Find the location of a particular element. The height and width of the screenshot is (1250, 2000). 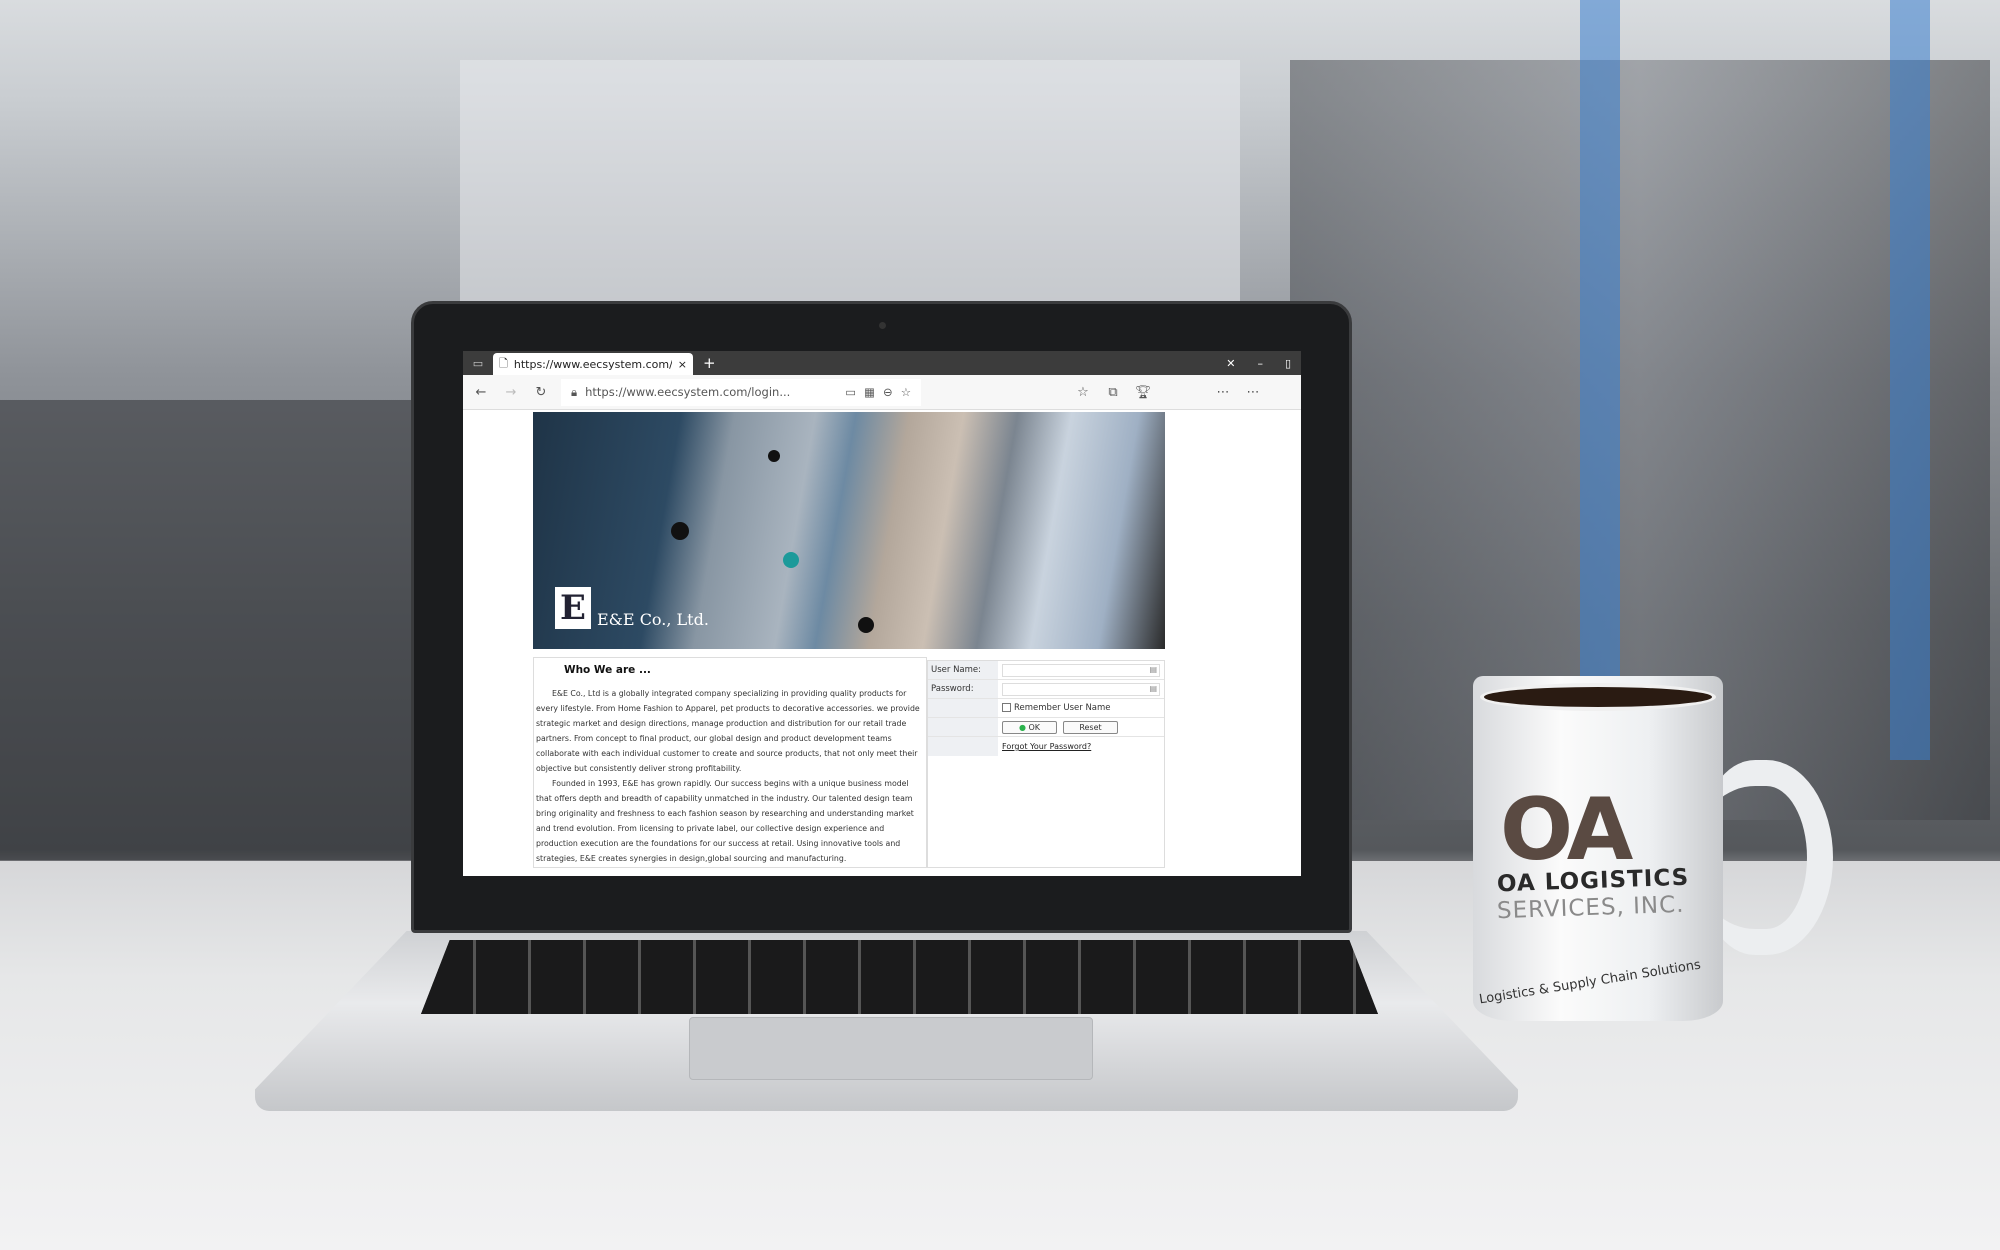

password-input: ▤ is located at coordinates (1081, 689).